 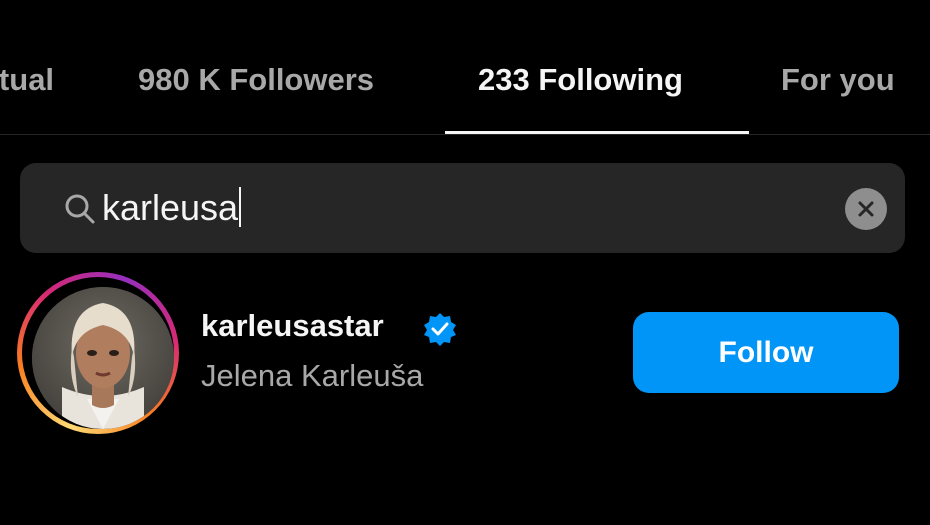 I want to click on search-input: karleusa, so click(x=172, y=208).